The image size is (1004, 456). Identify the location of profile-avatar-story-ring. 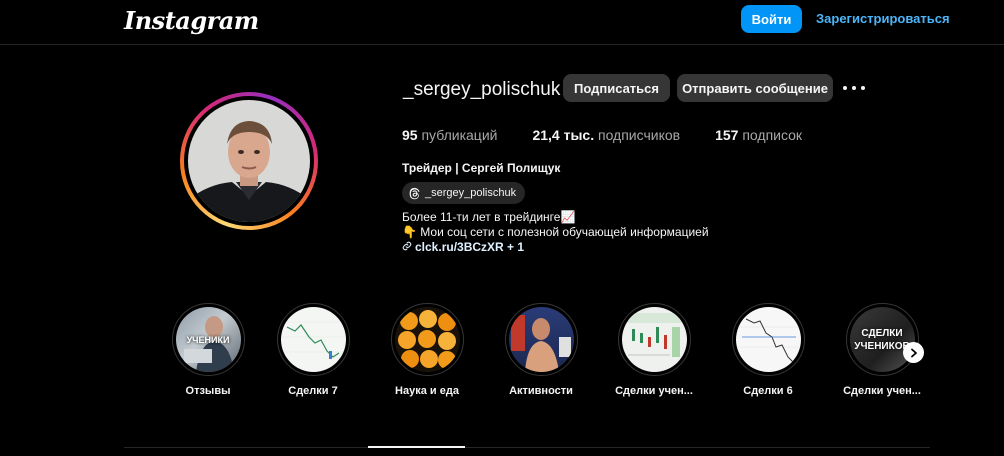
(249, 161).